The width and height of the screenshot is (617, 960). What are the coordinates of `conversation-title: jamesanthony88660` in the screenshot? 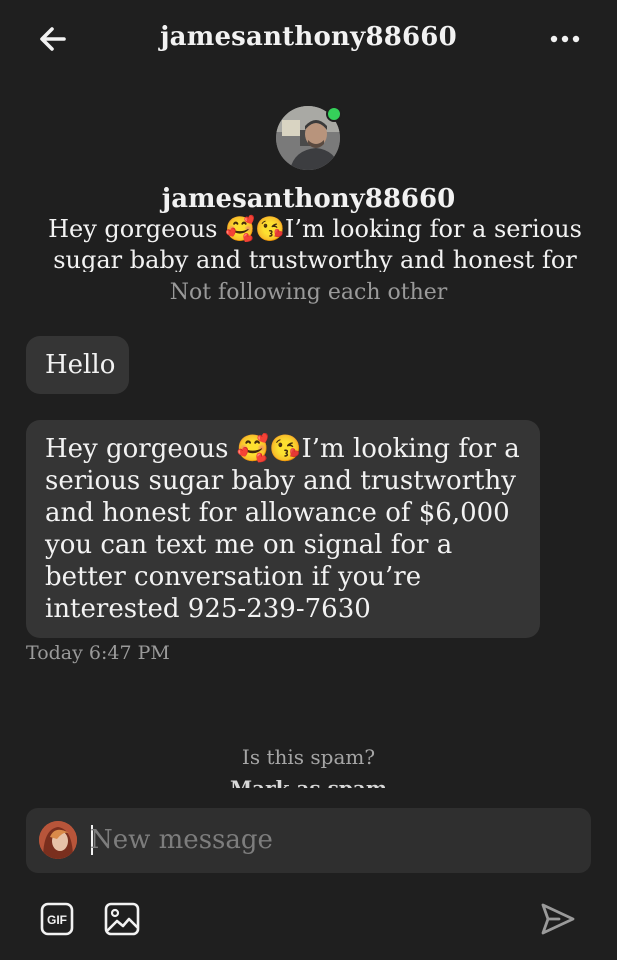 It's located at (308, 37).